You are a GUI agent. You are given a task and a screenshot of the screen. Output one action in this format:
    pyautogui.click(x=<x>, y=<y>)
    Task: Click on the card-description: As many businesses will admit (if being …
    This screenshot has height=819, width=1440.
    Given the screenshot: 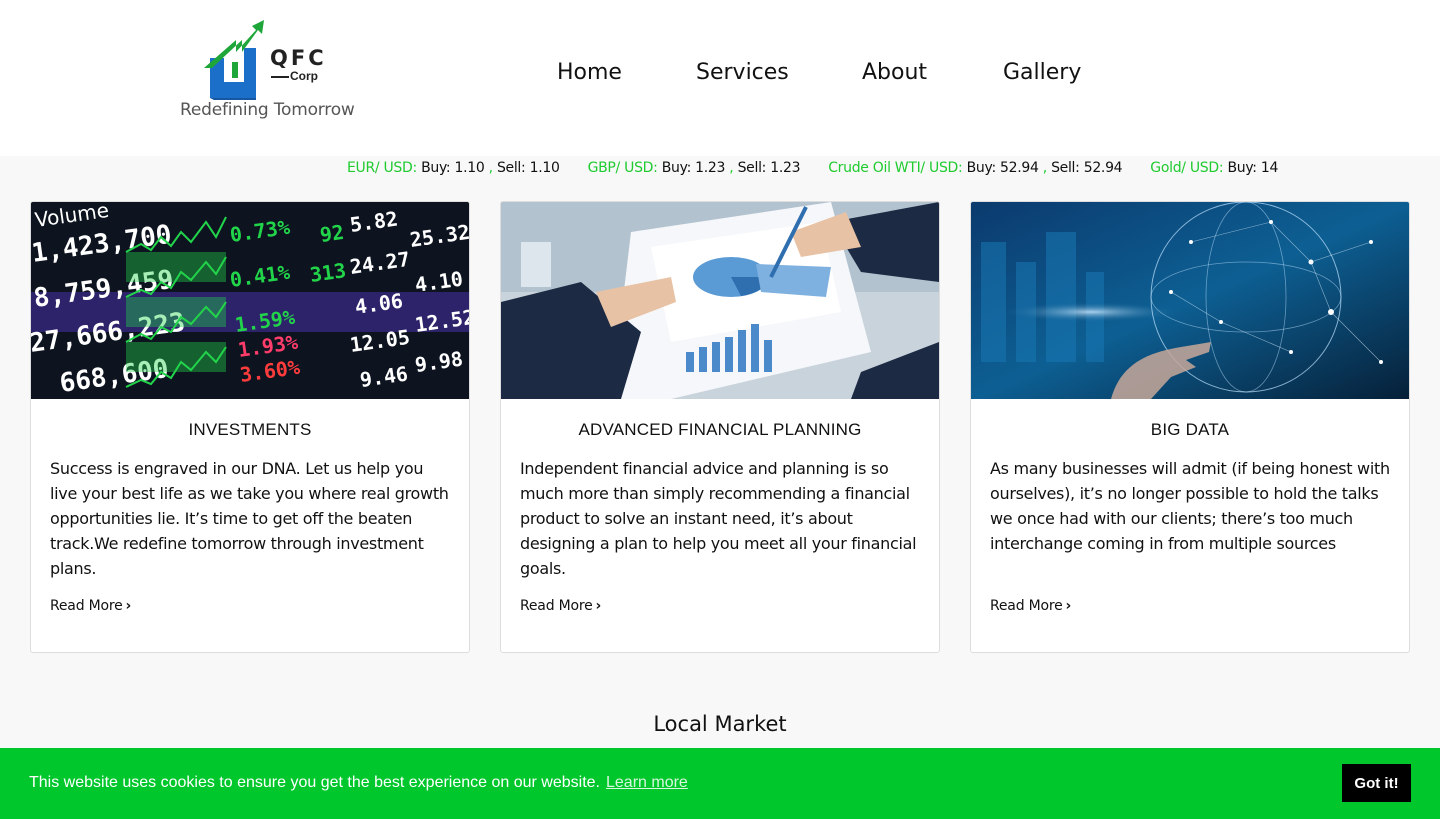 What is the action you would take?
    pyautogui.click(x=1190, y=506)
    